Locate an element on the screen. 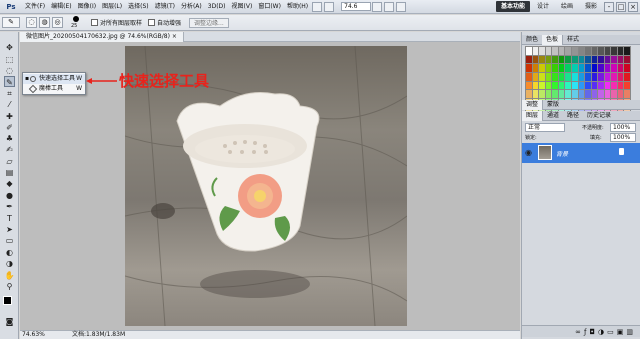 Image resolution: width=640 pixels, height=339 pixels. menu-item-0: 文件(F) is located at coordinates (35, 7).